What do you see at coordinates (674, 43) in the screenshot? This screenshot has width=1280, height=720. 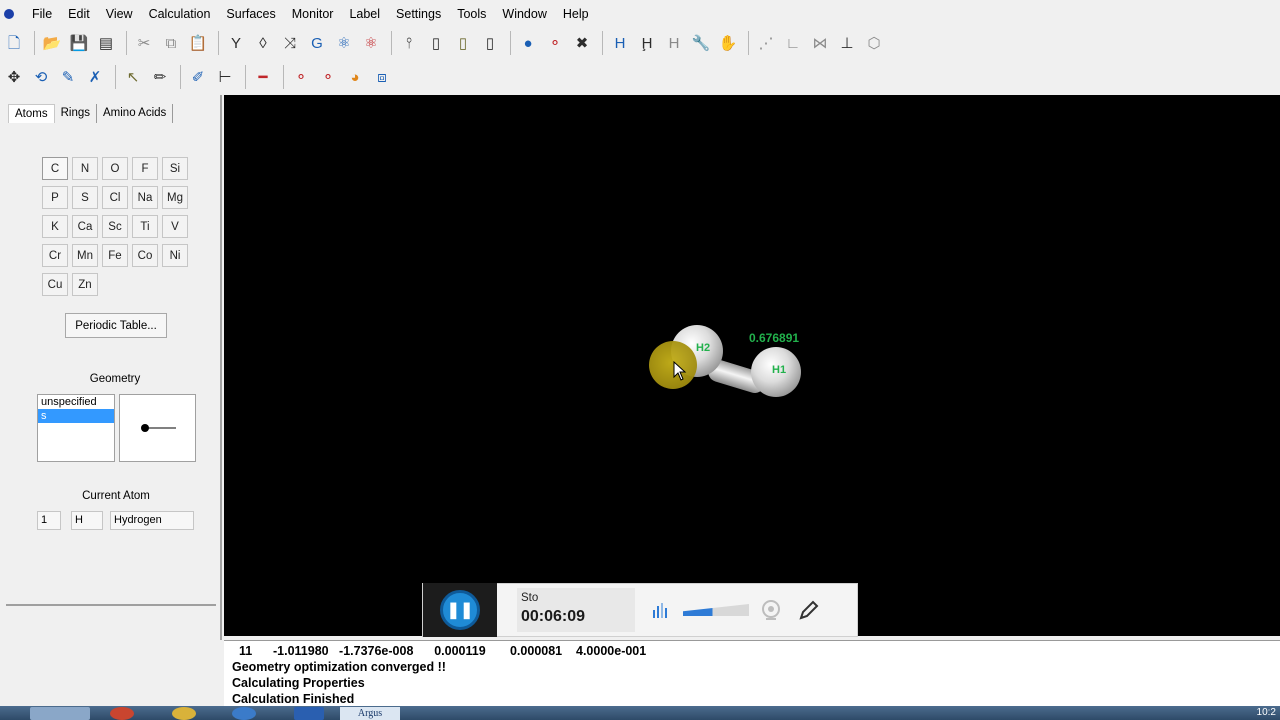 I see `hydrogen-grey-icon: H` at bounding box center [674, 43].